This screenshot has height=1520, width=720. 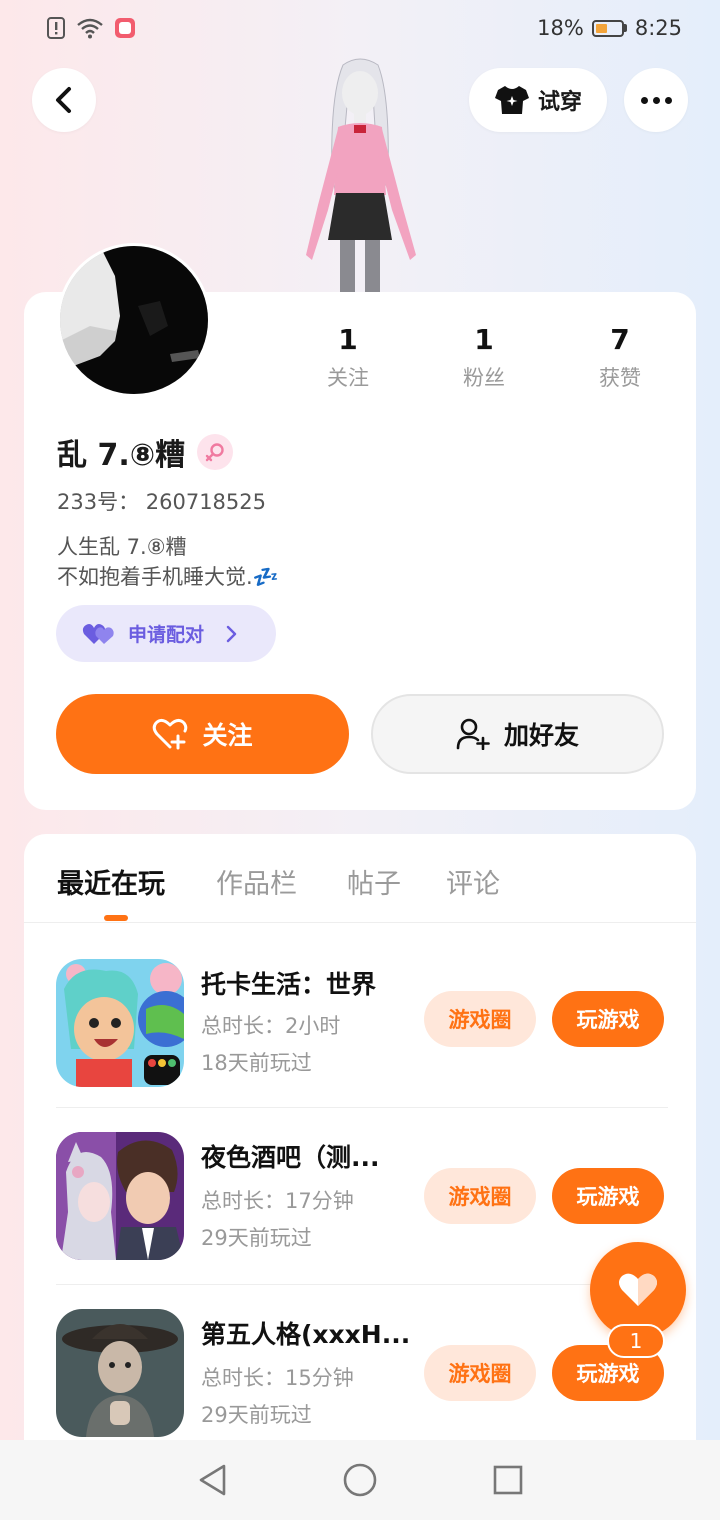 I want to click on follow-label: 关注, so click(x=227, y=735).